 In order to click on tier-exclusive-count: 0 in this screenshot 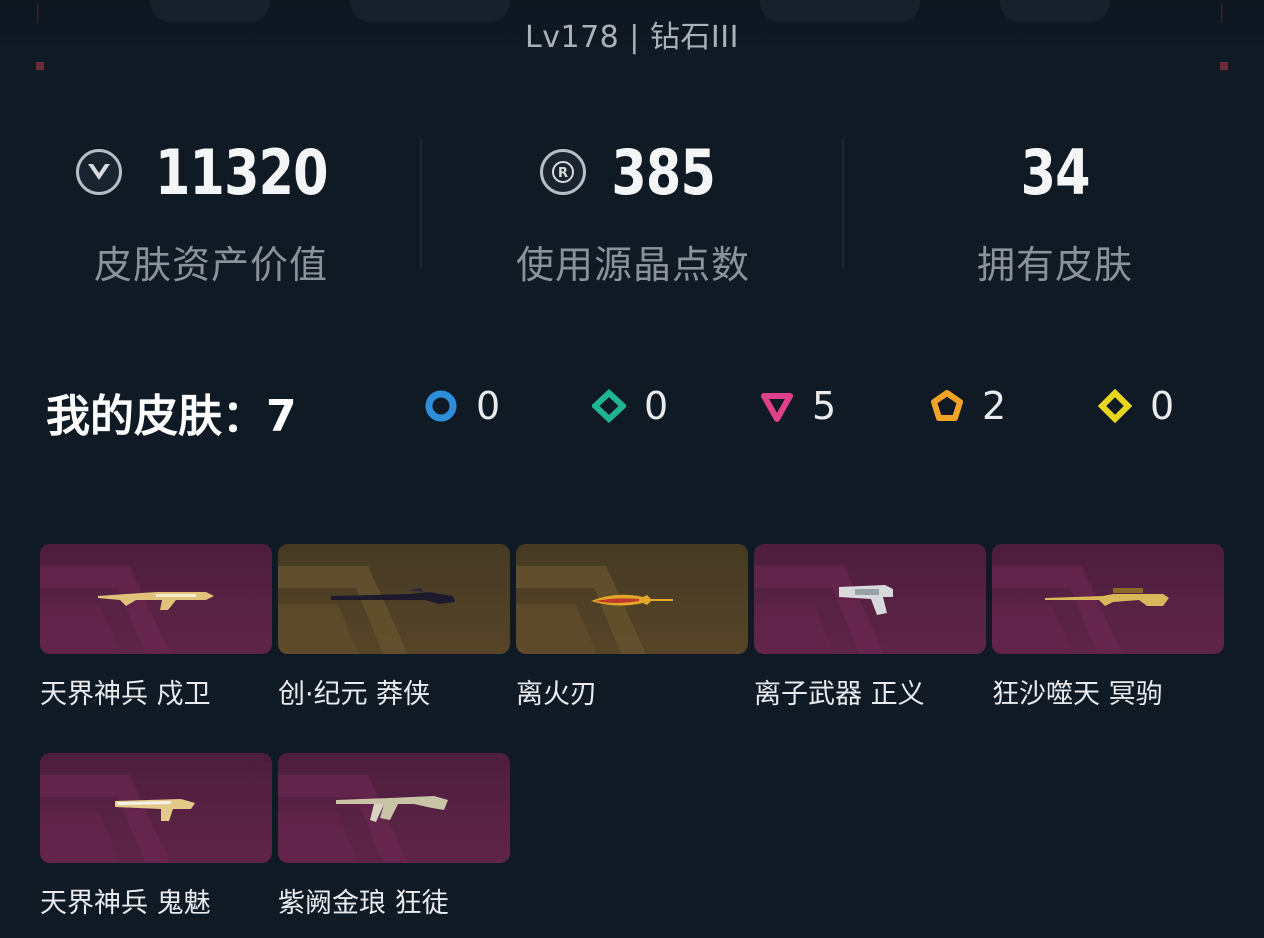, I will do `click(1136, 406)`.